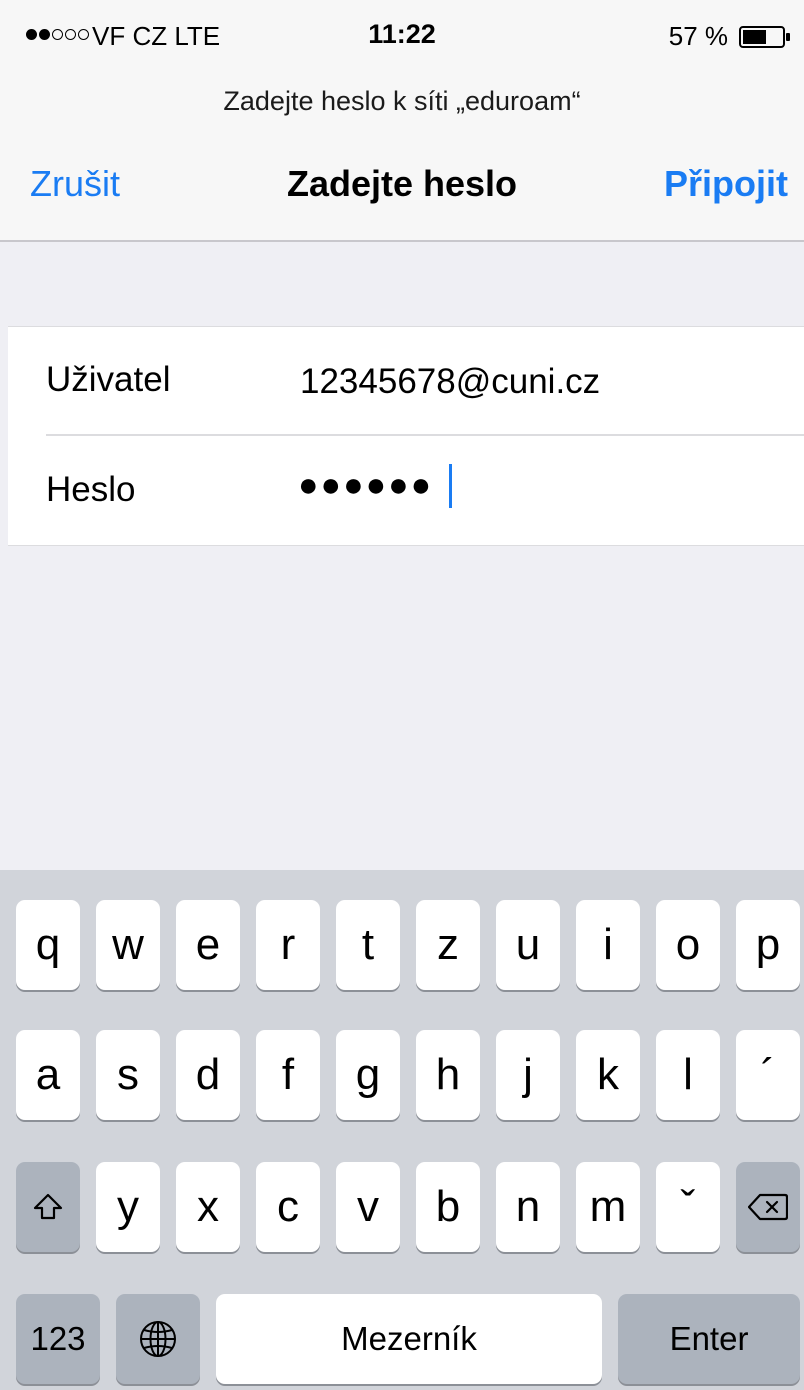  What do you see at coordinates (48, 945) in the screenshot?
I see `key-q: q` at bounding box center [48, 945].